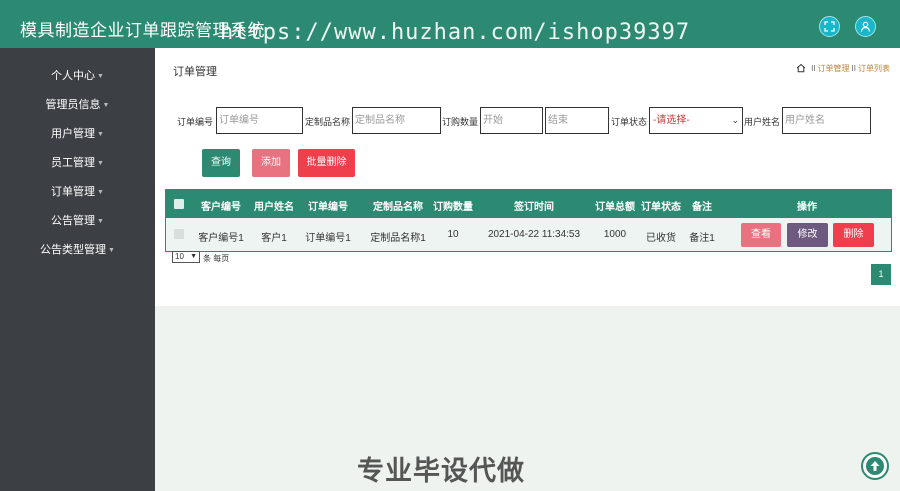 The image size is (900, 491). I want to click on page-title: 订单管理, so click(195, 72).